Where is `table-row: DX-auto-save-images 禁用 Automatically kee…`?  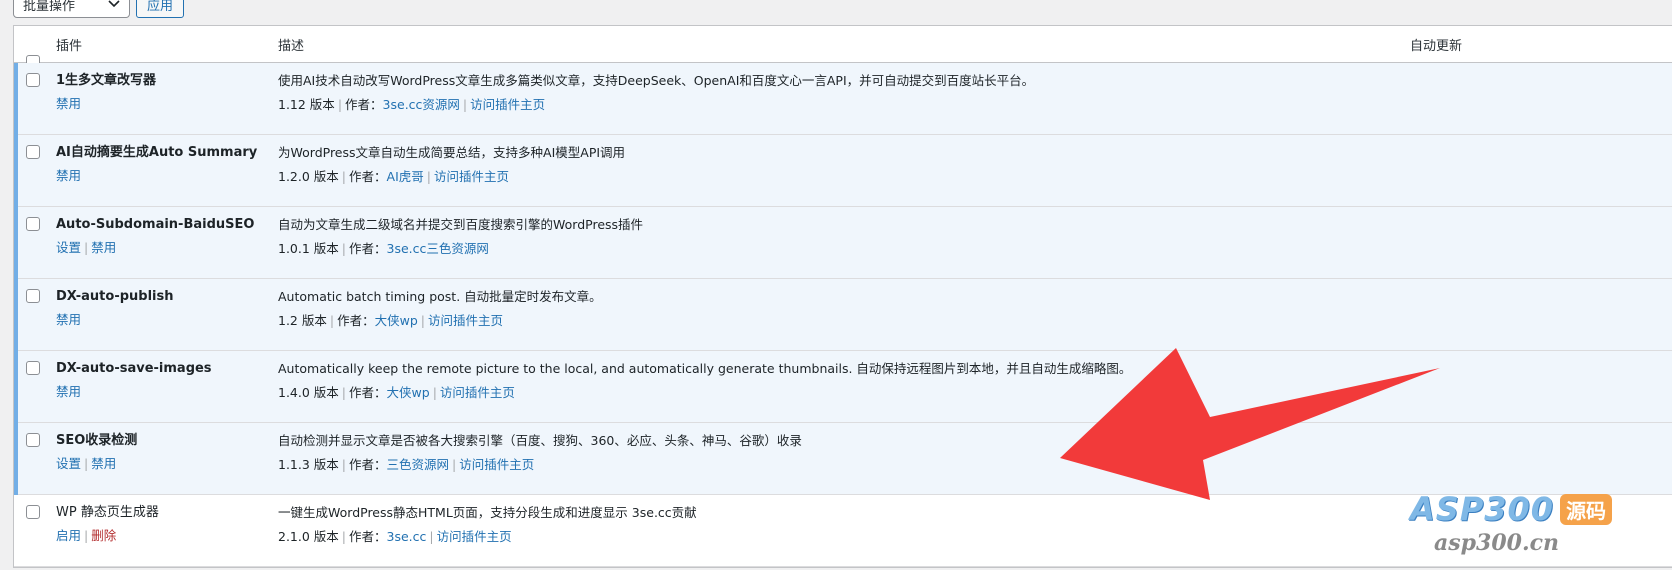
table-row: DX-auto-save-images 禁用 Automatically kee… is located at coordinates (843, 387).